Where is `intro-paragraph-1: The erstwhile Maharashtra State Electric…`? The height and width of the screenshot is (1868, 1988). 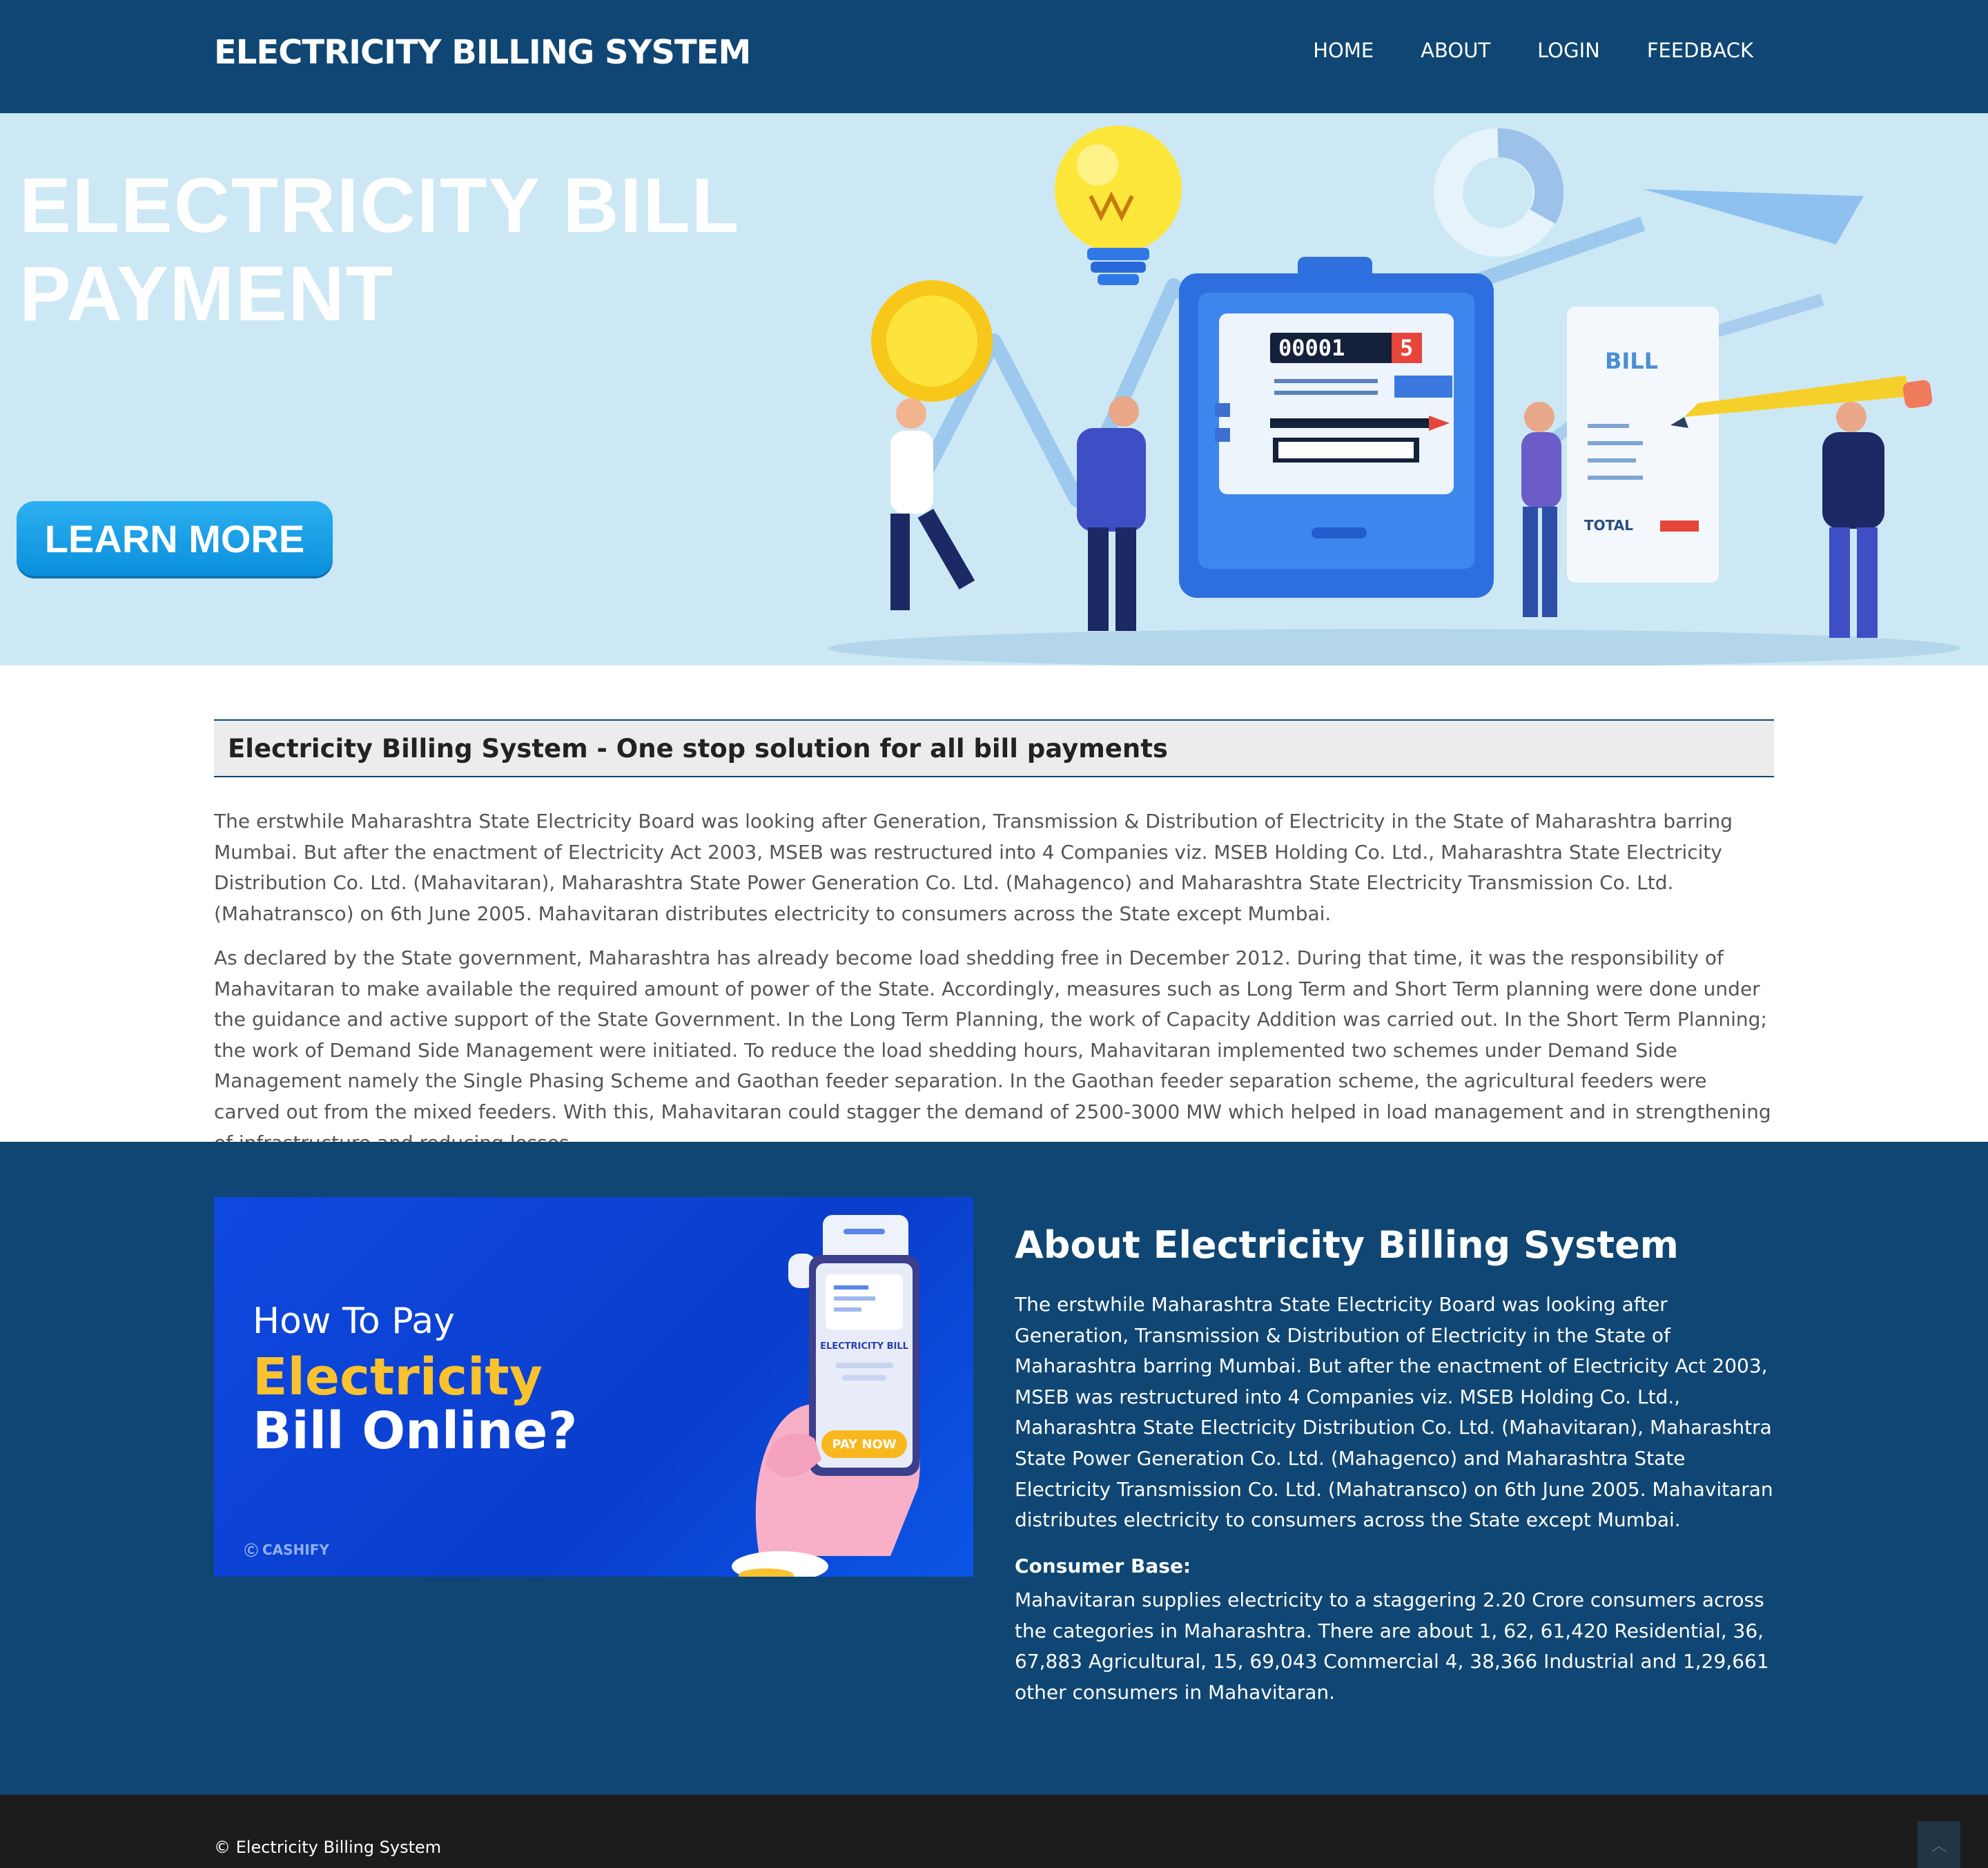
intro-paragraph-1: The erstwhile Maharashtra State Electric… is located at coordinates (973, 867).